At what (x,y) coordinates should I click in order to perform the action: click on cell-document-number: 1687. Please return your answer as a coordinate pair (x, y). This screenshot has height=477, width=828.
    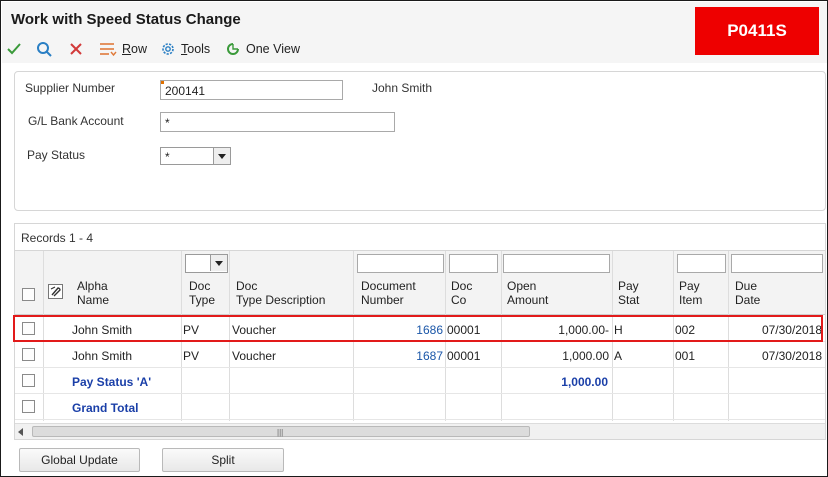
    Looking at the image, I should click on (399, 356).